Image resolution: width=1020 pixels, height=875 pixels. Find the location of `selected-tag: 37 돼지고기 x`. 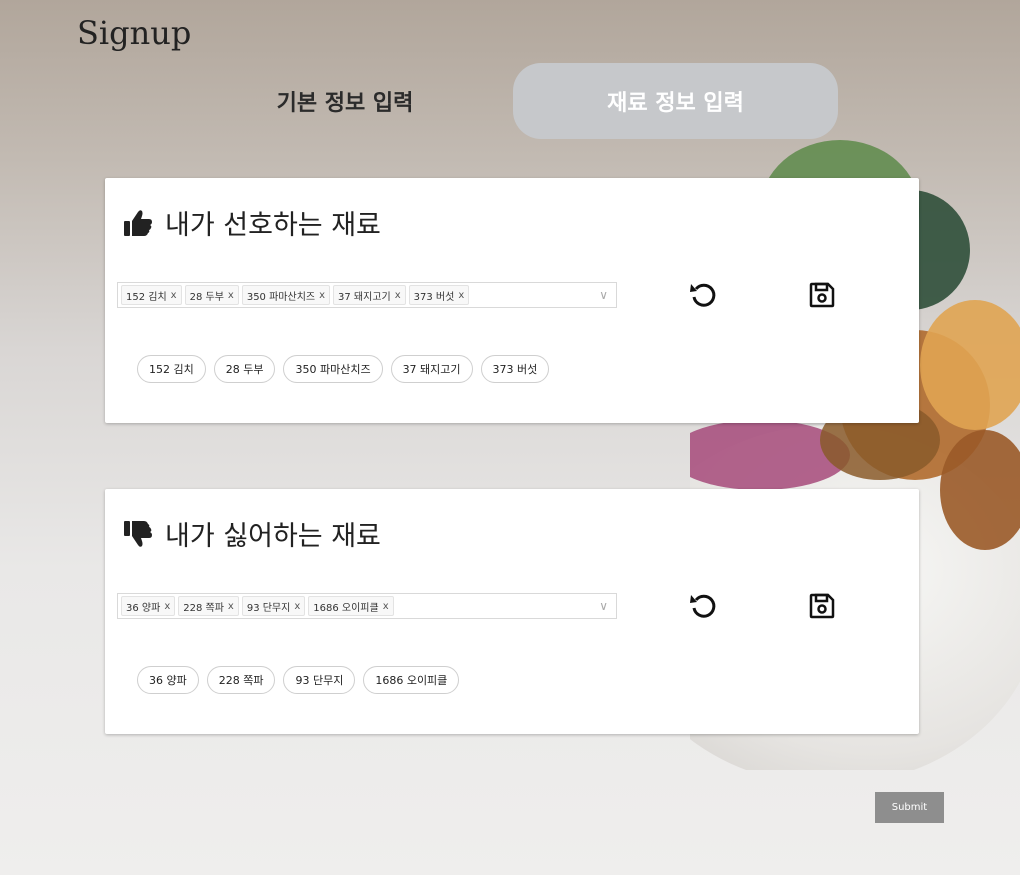

selected-tag: 37 돼지고기 x is located at coordinates (369, 295).